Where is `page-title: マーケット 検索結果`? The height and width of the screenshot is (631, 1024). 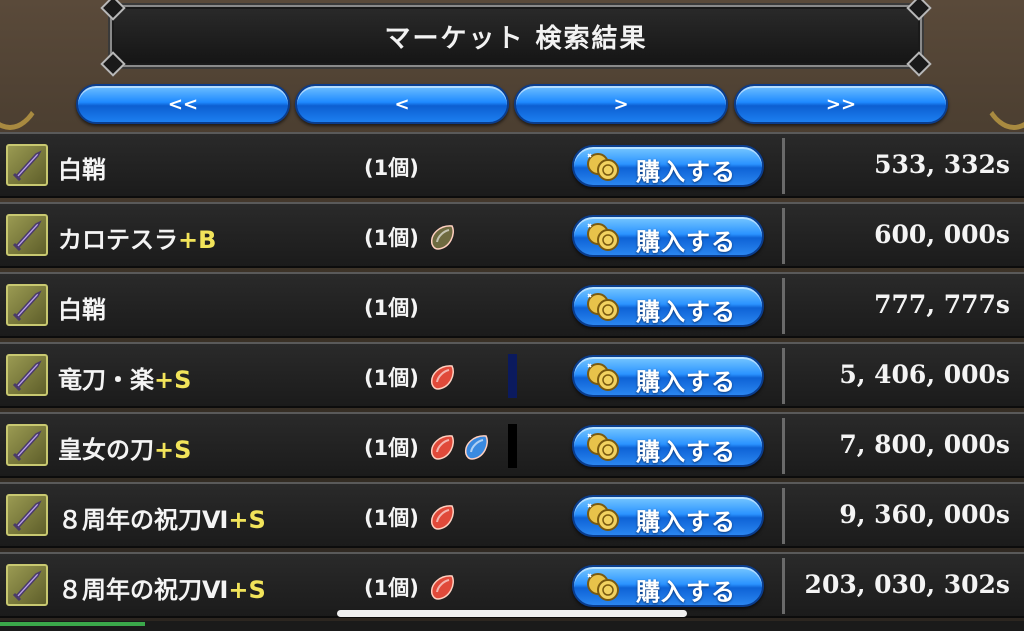 page-title: マーケット 検索結果 is located at coordinates (516, 38).